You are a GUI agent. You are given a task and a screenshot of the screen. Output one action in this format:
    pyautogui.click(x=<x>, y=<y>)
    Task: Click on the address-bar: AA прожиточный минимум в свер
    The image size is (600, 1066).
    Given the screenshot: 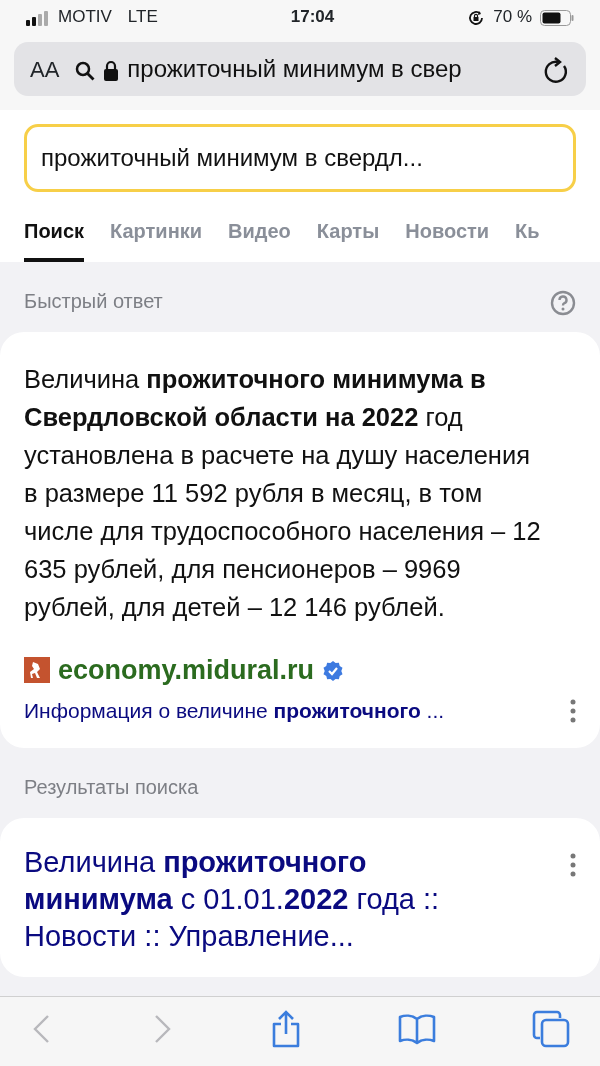 What is the action you would take?
    pyautogui.click(x=300, y=69)
    